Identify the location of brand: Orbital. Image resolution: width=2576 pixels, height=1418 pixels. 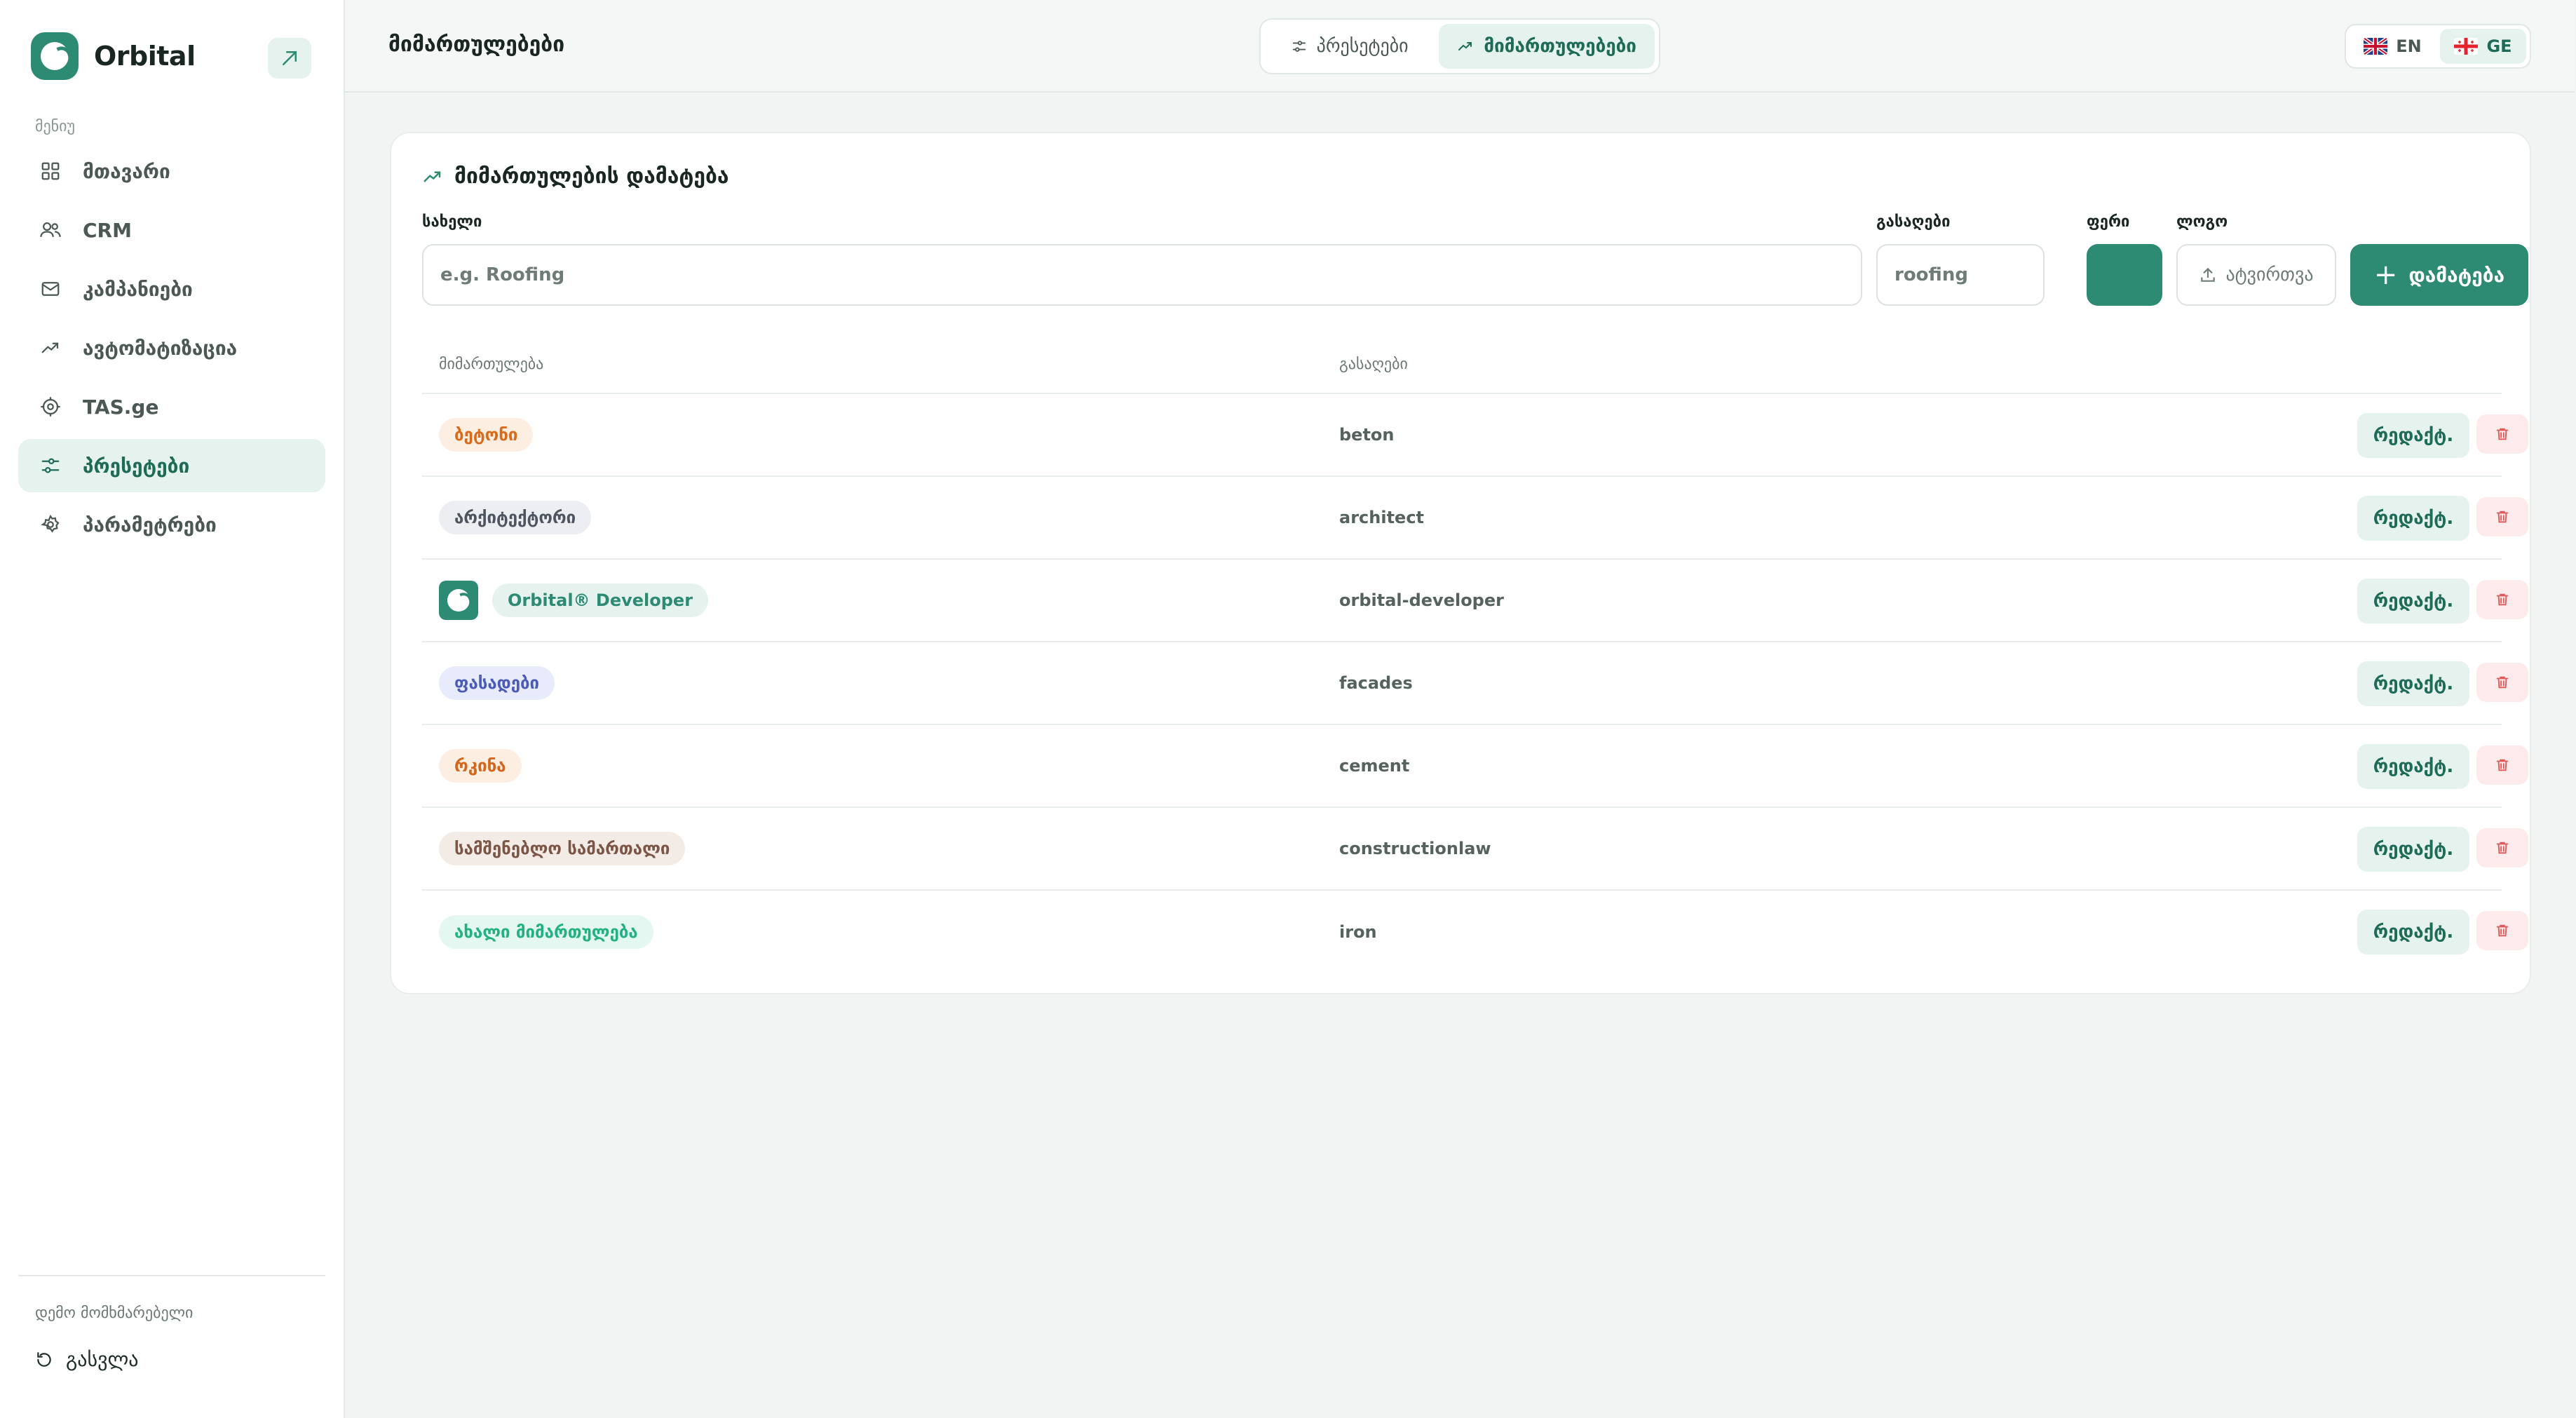
(114, 56).